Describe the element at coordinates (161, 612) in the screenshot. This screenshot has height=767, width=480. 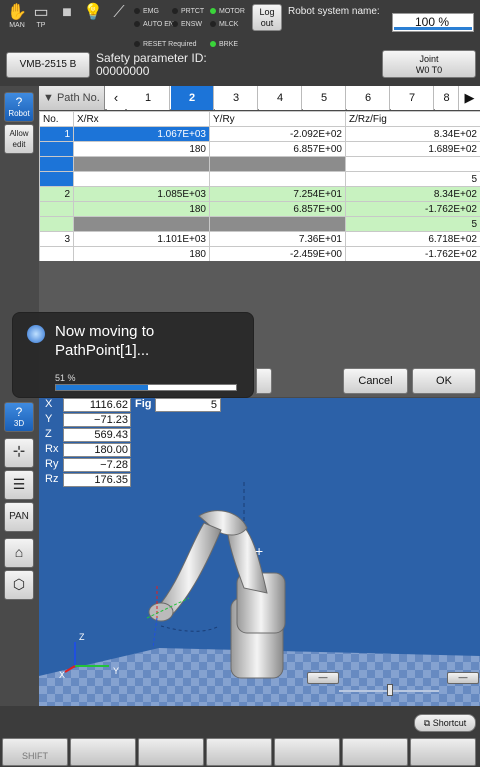
I see `robot-wrist` at that location.